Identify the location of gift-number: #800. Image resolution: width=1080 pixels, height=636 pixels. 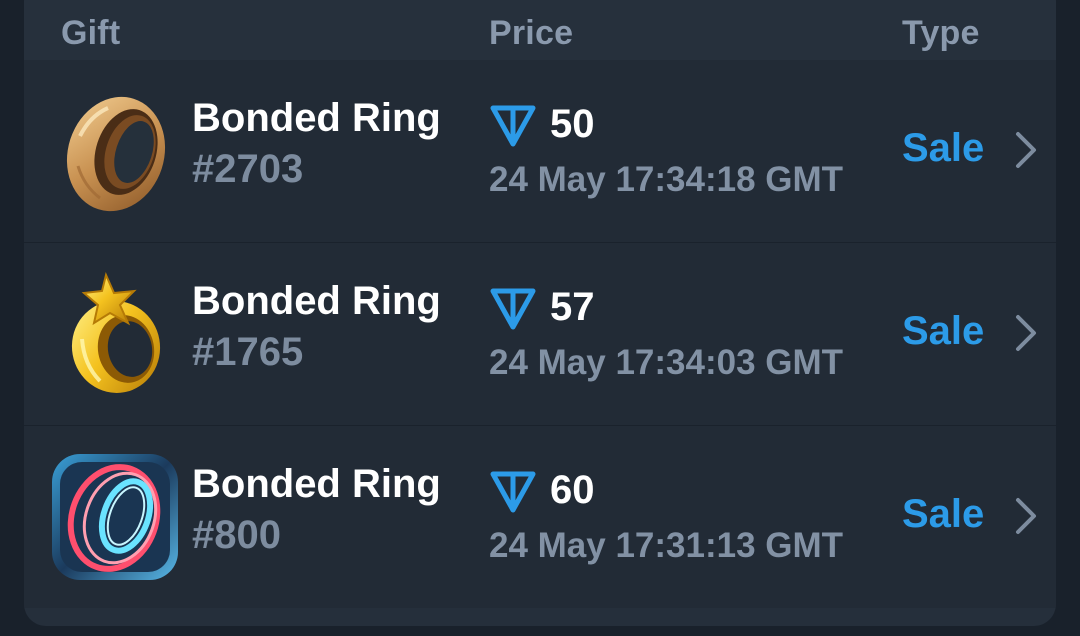
(236, 535).